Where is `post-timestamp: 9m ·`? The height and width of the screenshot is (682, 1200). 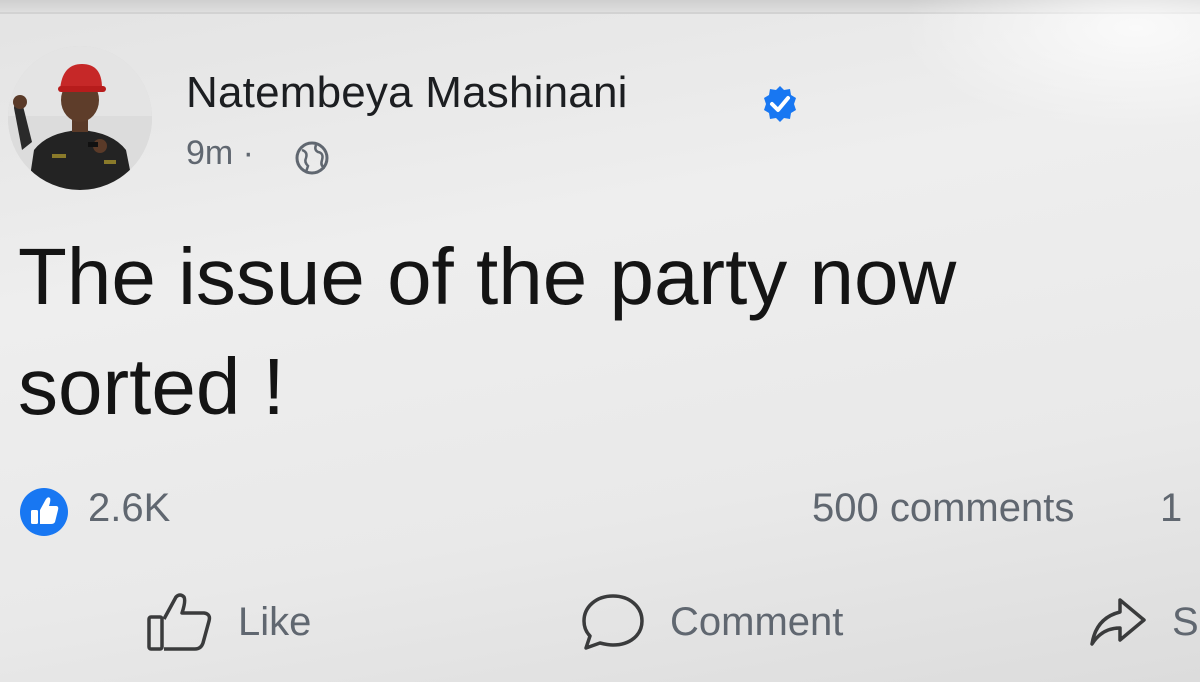
post-timestamp: 9m · is located at coordinates (220, 153).